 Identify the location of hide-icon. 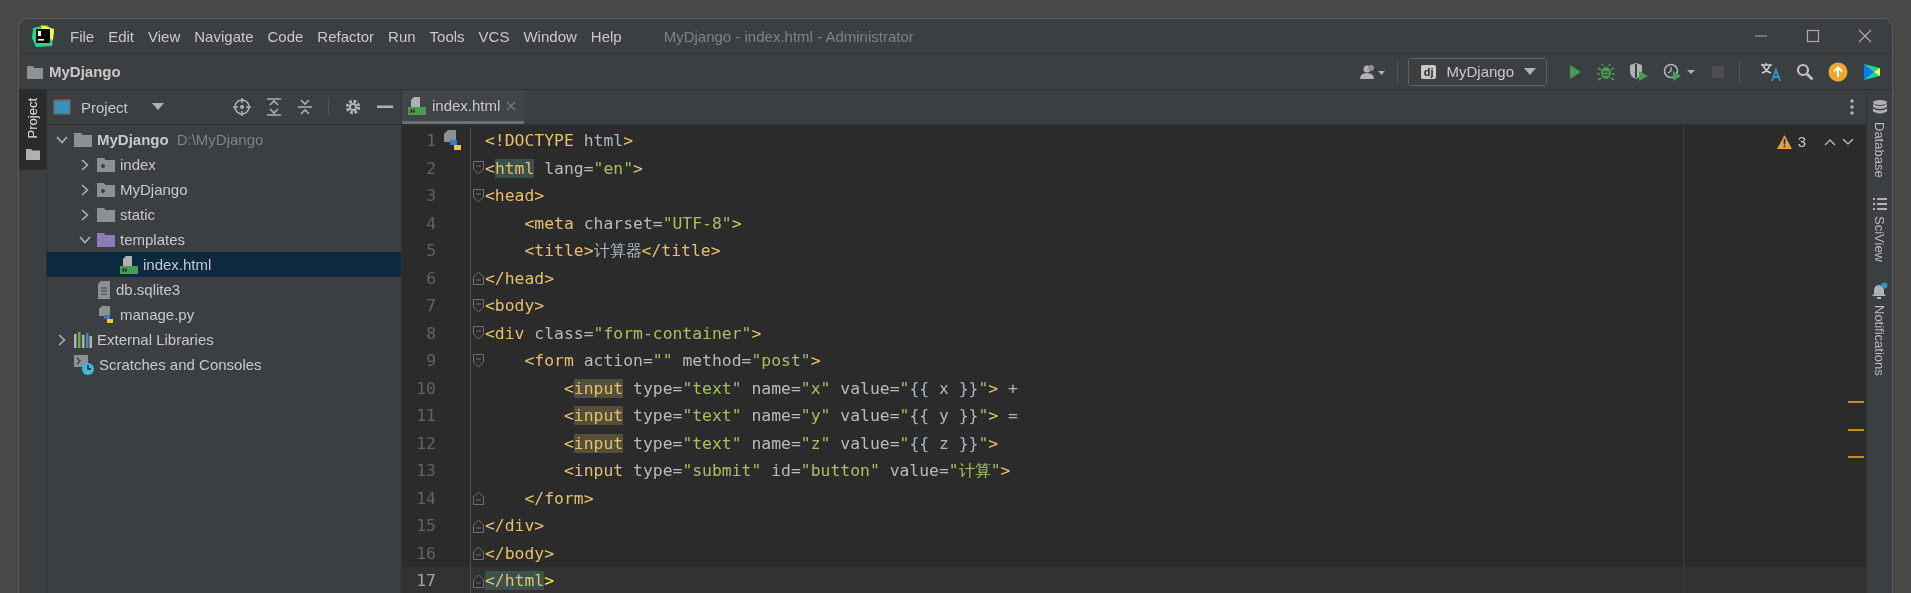
(385, 107).